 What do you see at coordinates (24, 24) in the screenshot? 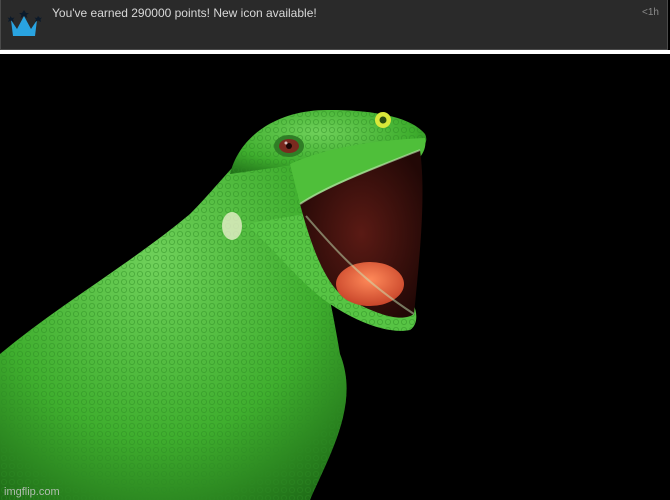
I see `crown-icon` at bounding box center [24, 24].